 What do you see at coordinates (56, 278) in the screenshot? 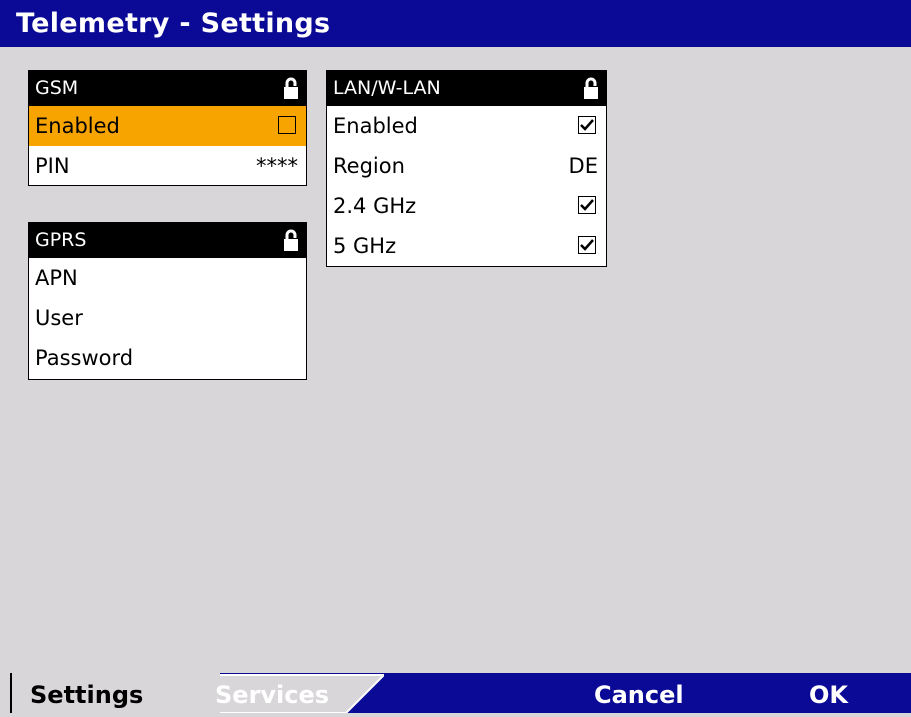
I see `gprs-apn-label: APN` at bounding box center [56, 278].